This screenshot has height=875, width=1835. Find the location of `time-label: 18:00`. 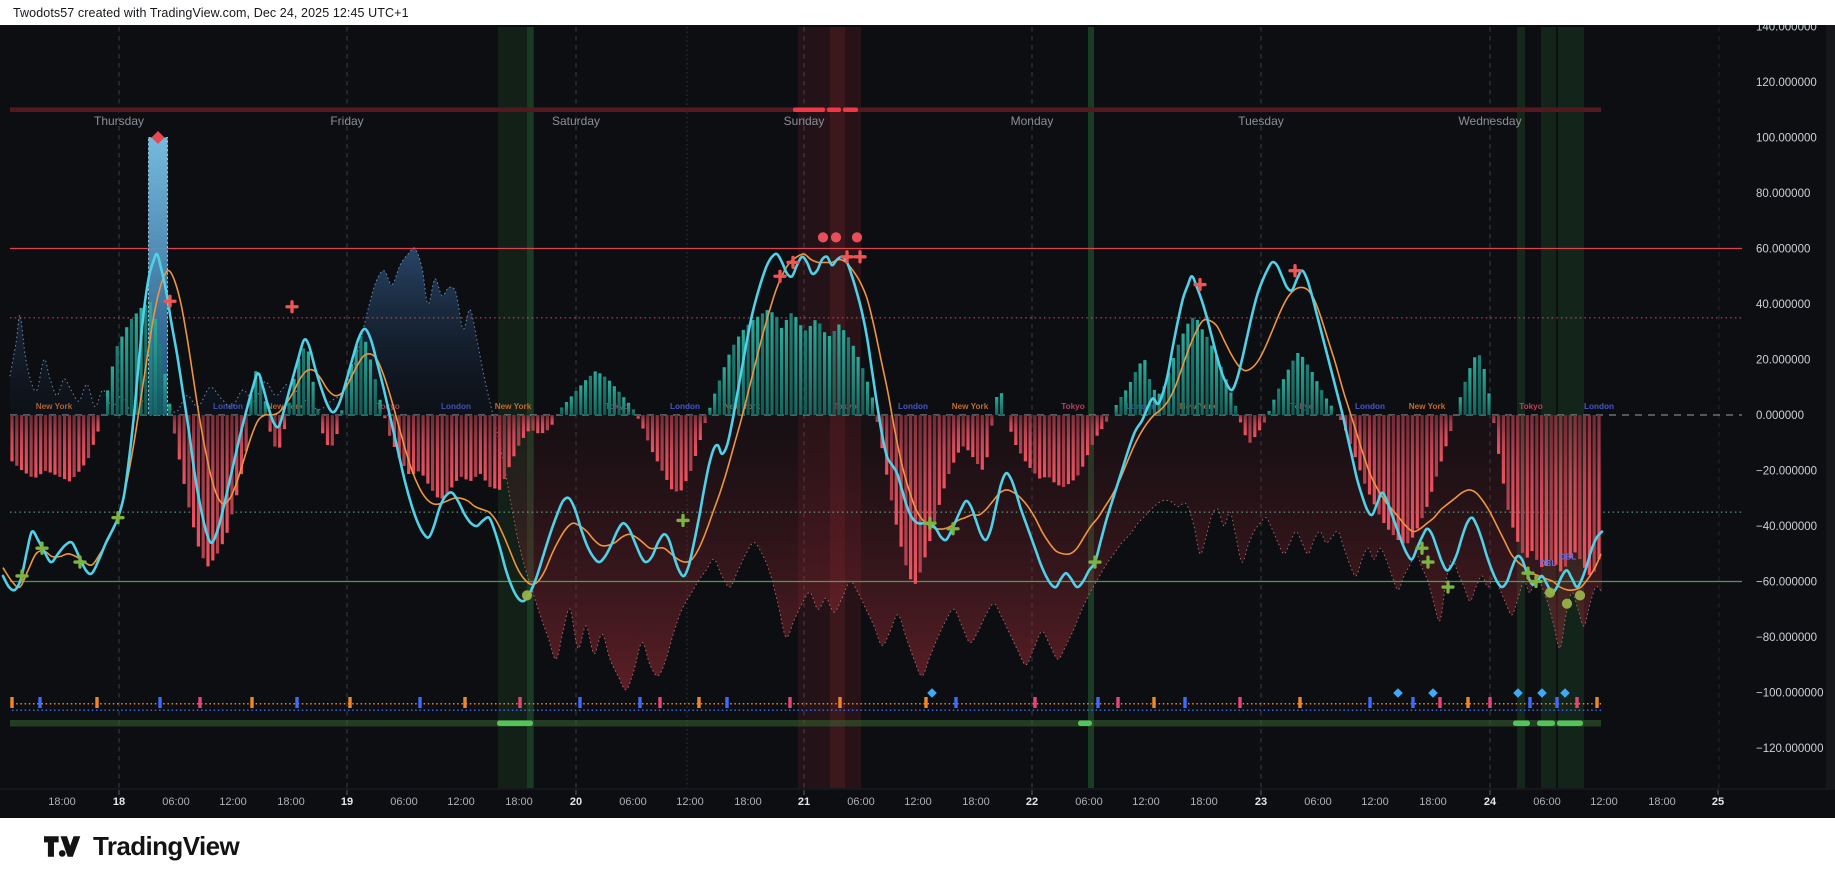

time-label: 18:00 is located at coordinates (1433, 802).